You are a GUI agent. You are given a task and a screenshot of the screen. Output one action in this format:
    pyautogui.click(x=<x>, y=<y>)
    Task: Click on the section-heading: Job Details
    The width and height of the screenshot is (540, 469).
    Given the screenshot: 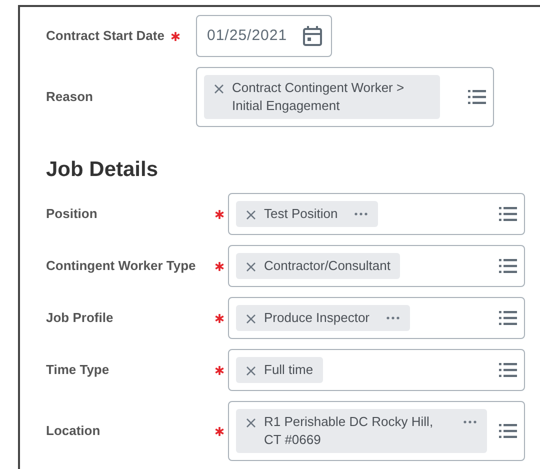 What is the action you would take?
    pyautogui.click(x=103, y=170)
    